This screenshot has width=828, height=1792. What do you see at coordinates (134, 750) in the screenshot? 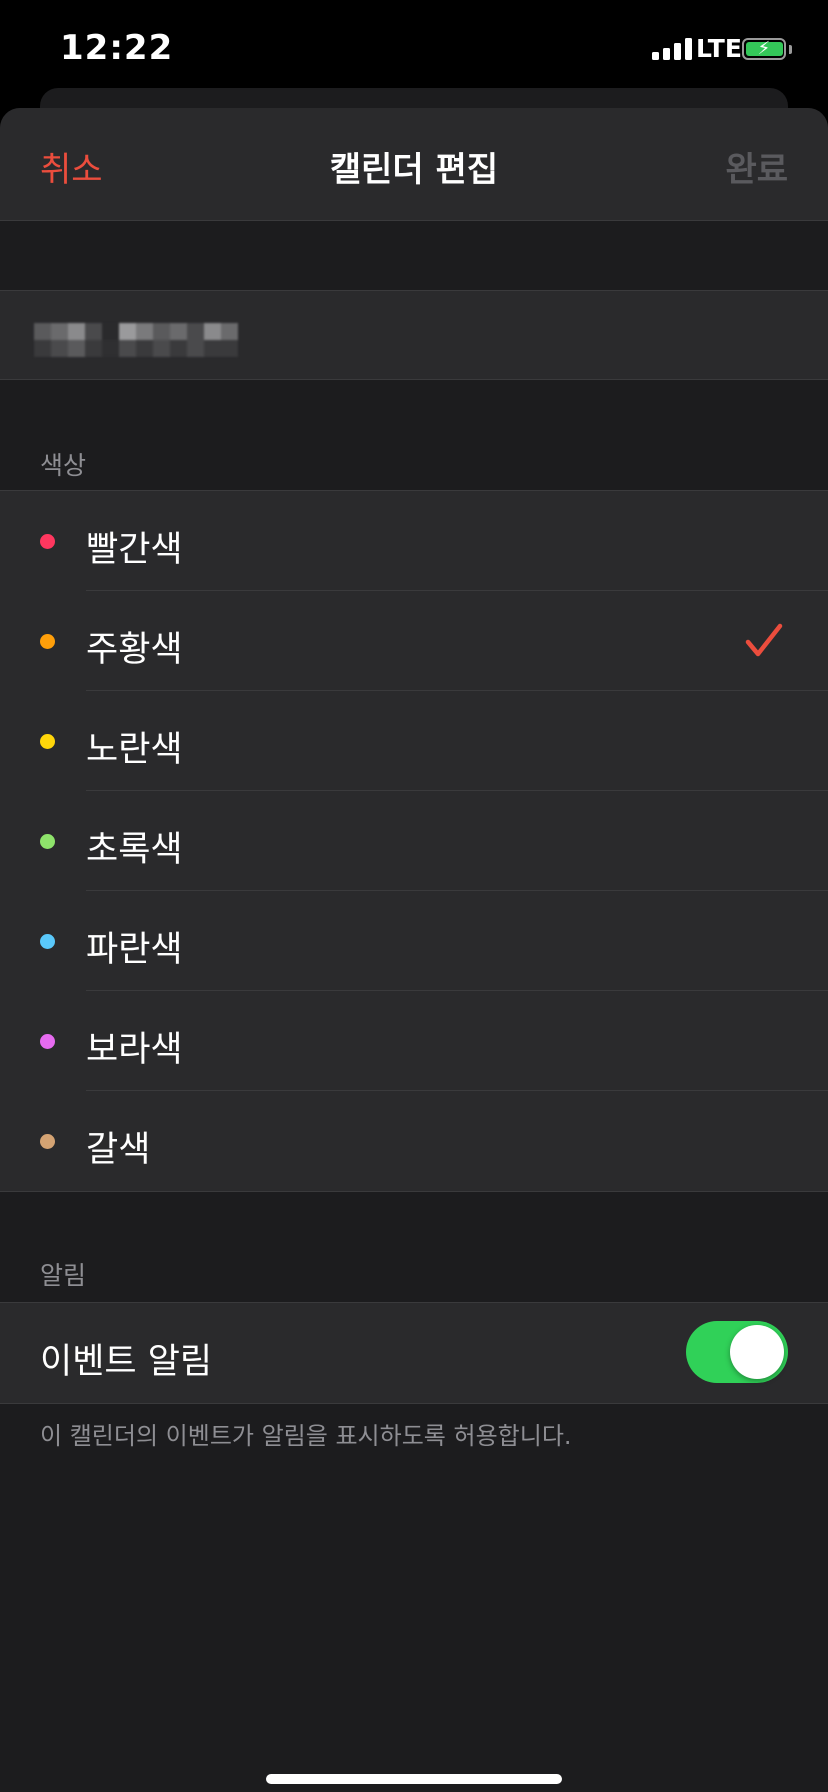
I see `color-label: 노란색` at bounding box center [134, 750].